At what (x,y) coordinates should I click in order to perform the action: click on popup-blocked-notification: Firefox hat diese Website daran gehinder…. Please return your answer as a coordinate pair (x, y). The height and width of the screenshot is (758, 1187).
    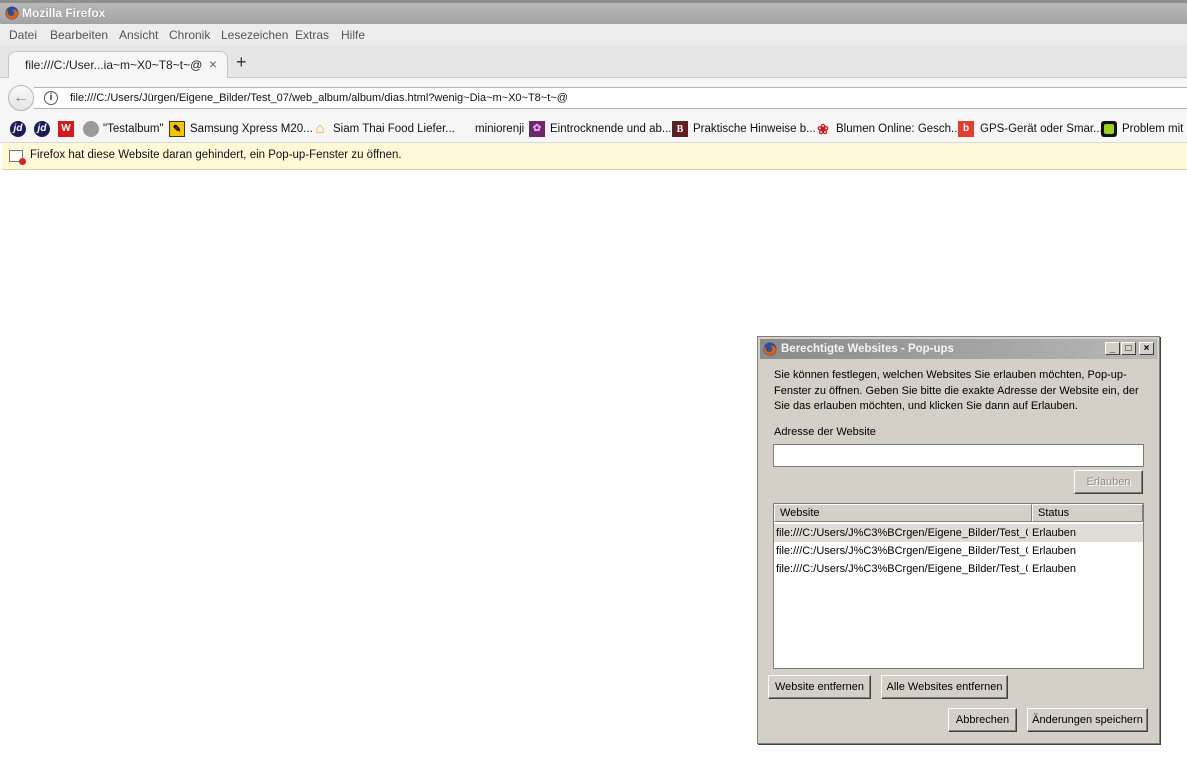
    Looking at the image, I should click on (594, 156).